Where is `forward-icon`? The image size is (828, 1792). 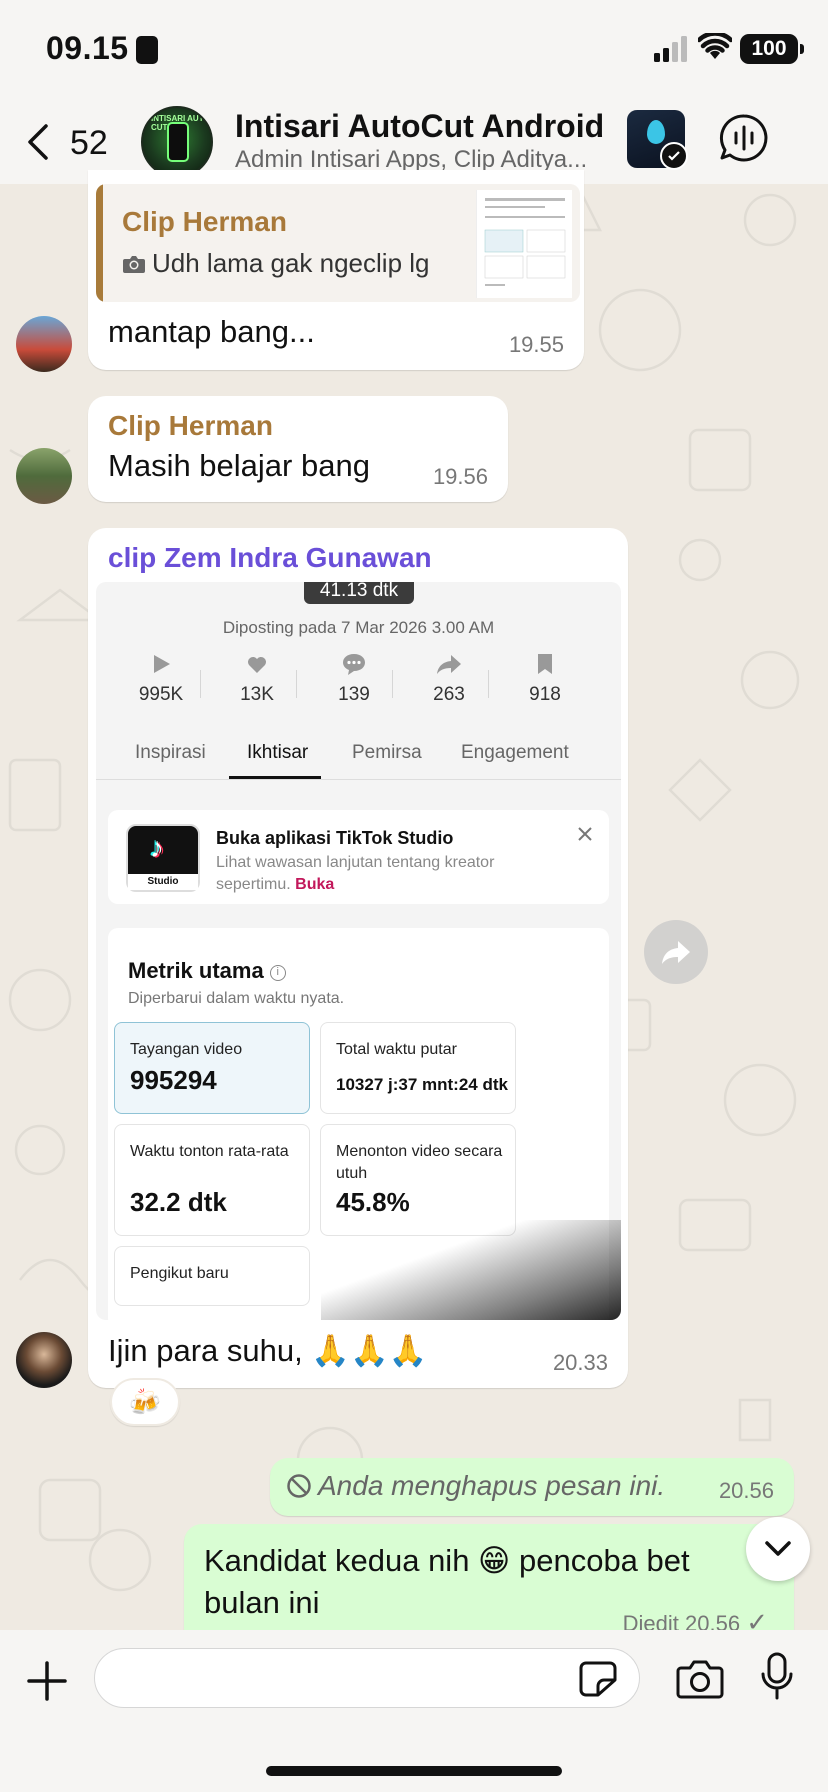 forward-icon is located at coordinates (676, 952).